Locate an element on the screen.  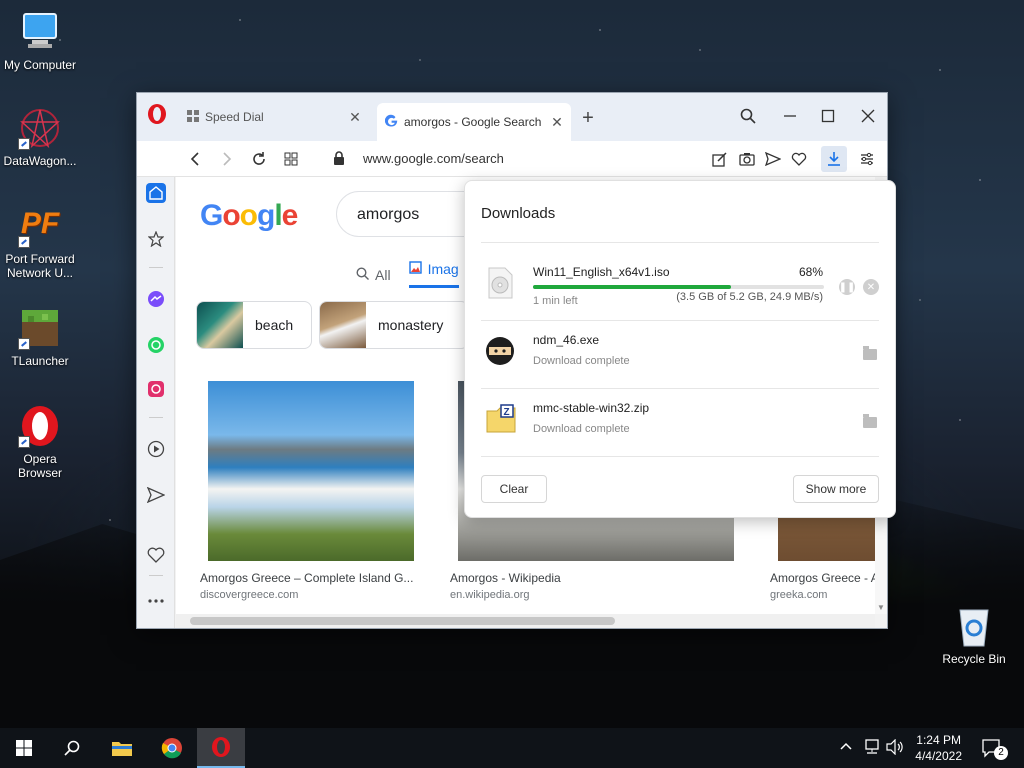
download-percent: 68% is located at coordinates (810, 272).